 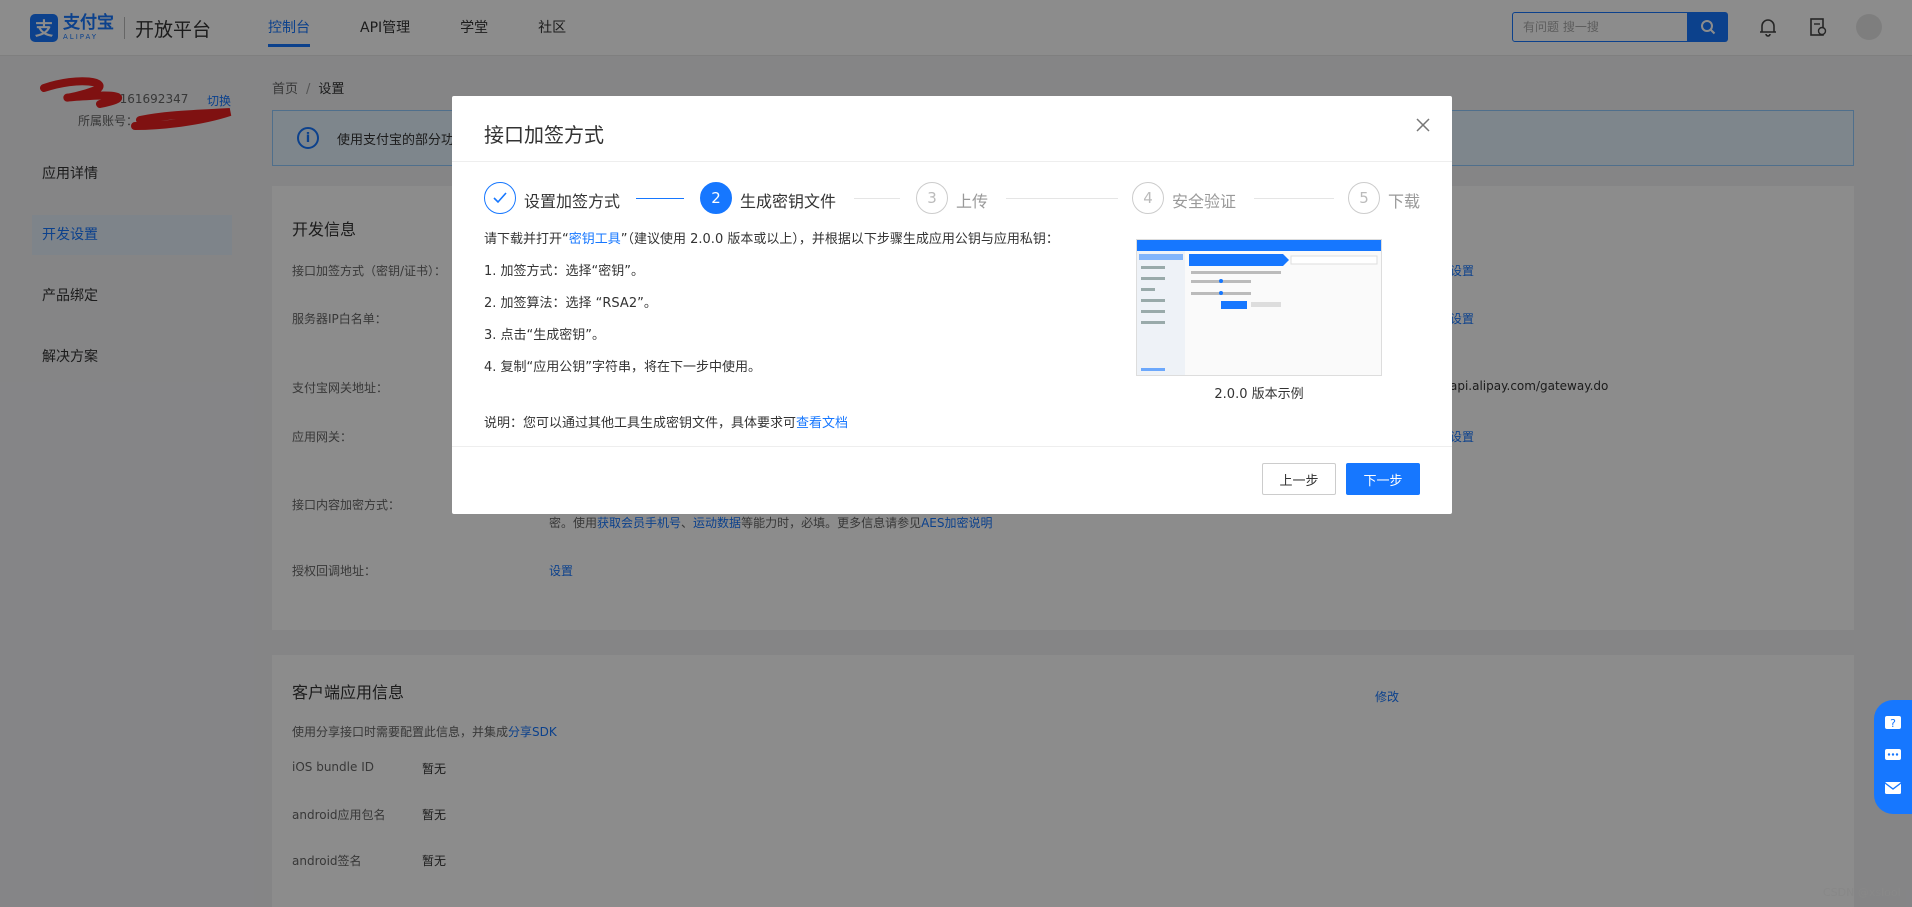 What do you see at coordinates (1259, 394) in the screenshot?
I see `preview-caption: 2.0.0 版本示例` at bounding box center [1259, 394].